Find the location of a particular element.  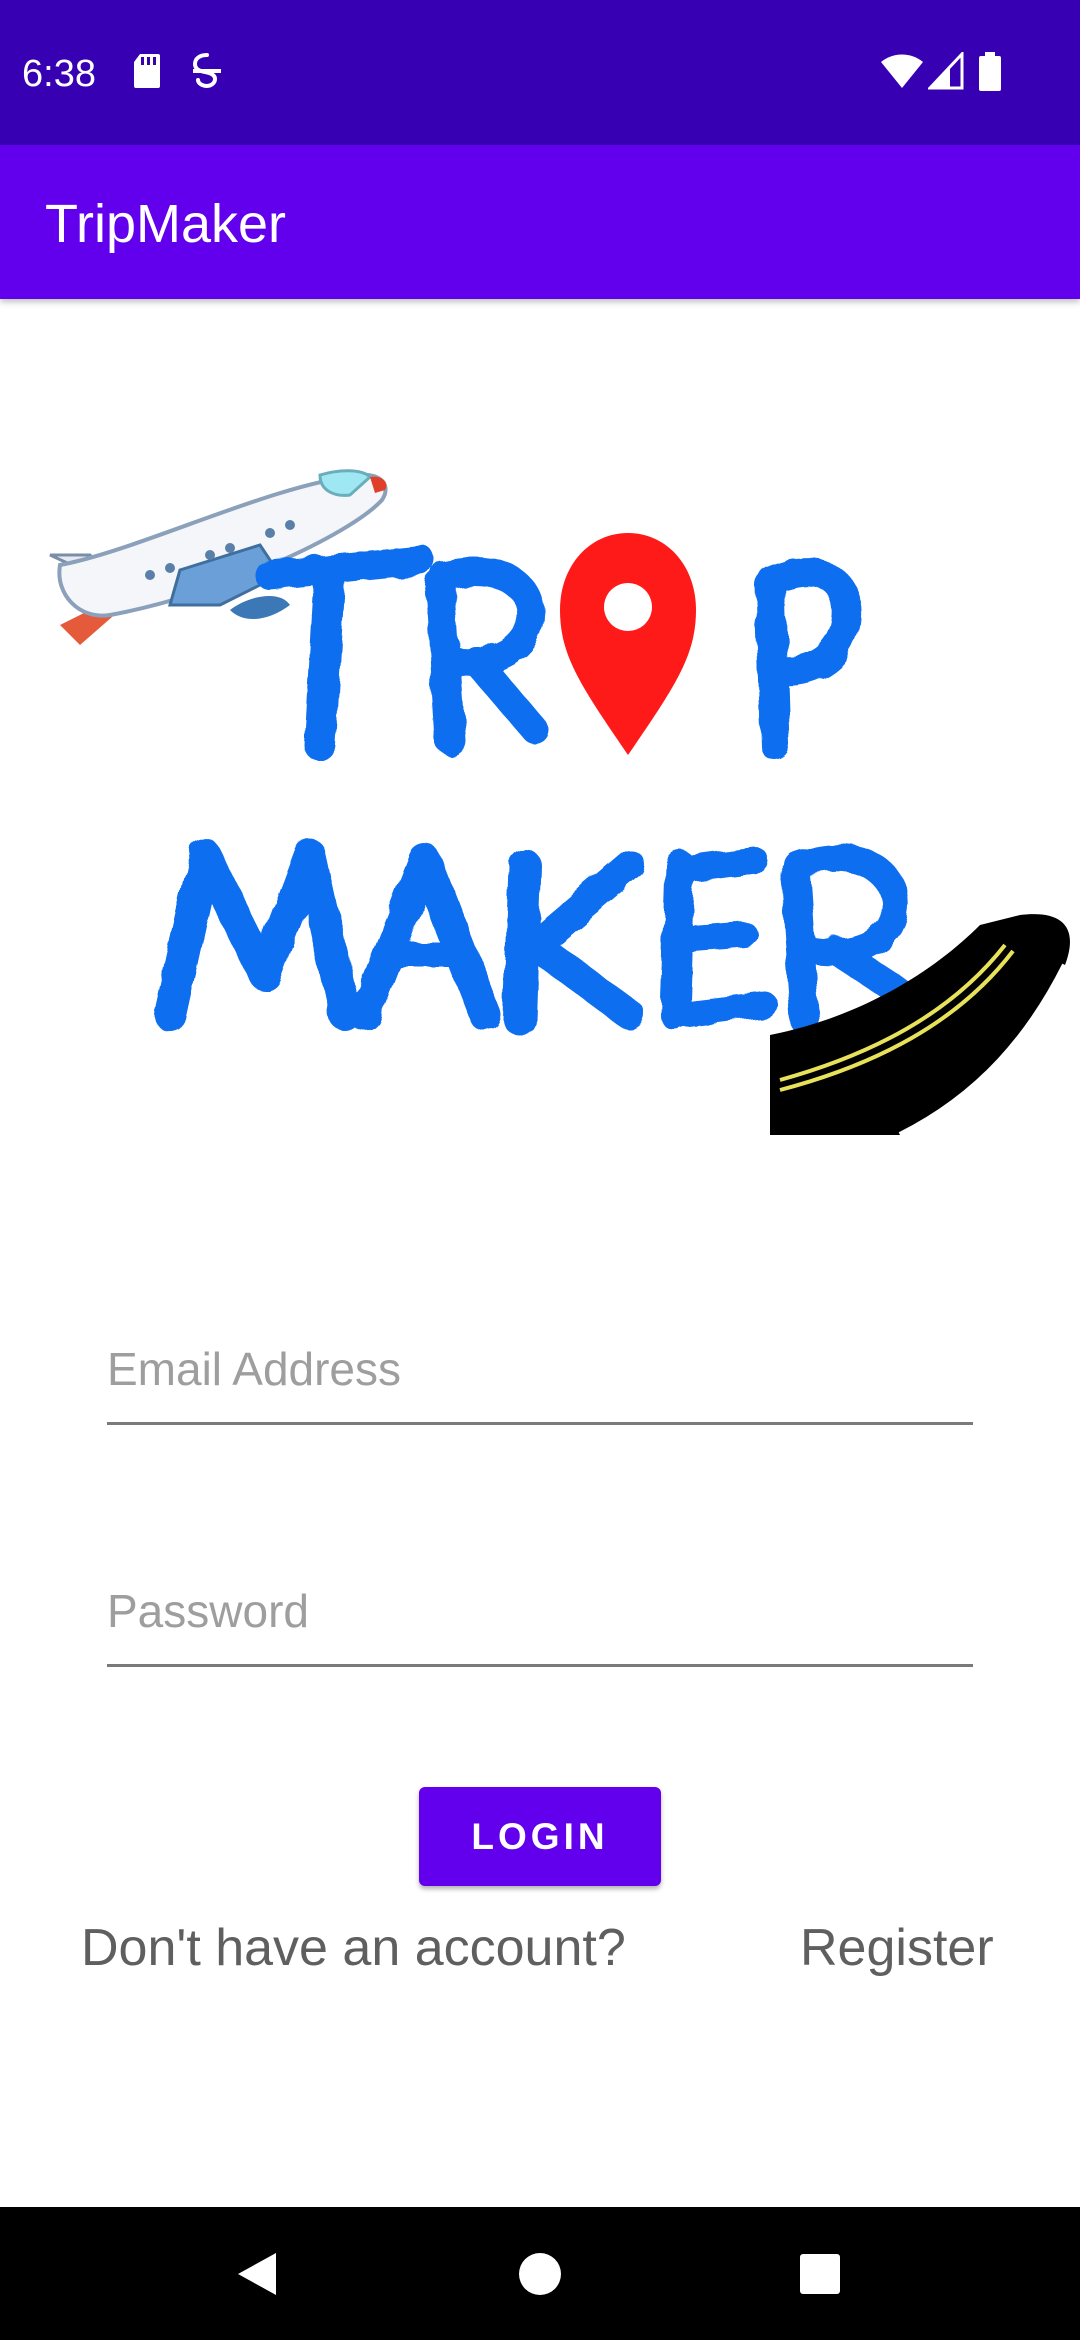

email-field is located at coordinates (540, 1375).